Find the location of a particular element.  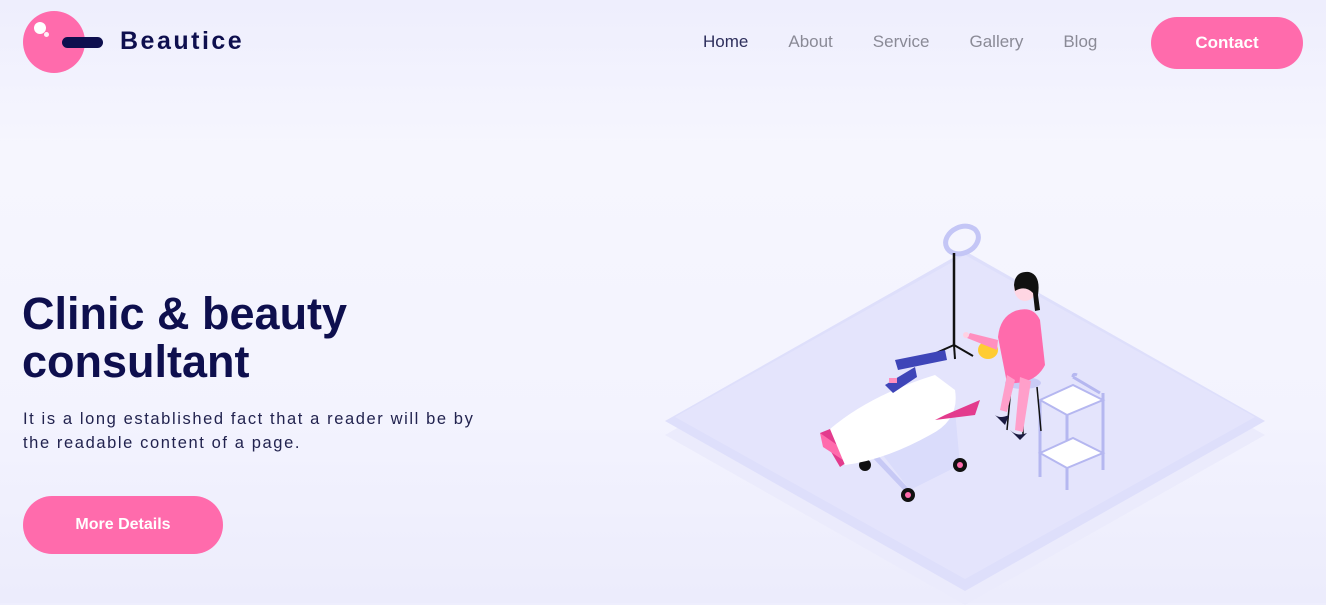

contact-button: Contact is located at coordinates (1227, 43).